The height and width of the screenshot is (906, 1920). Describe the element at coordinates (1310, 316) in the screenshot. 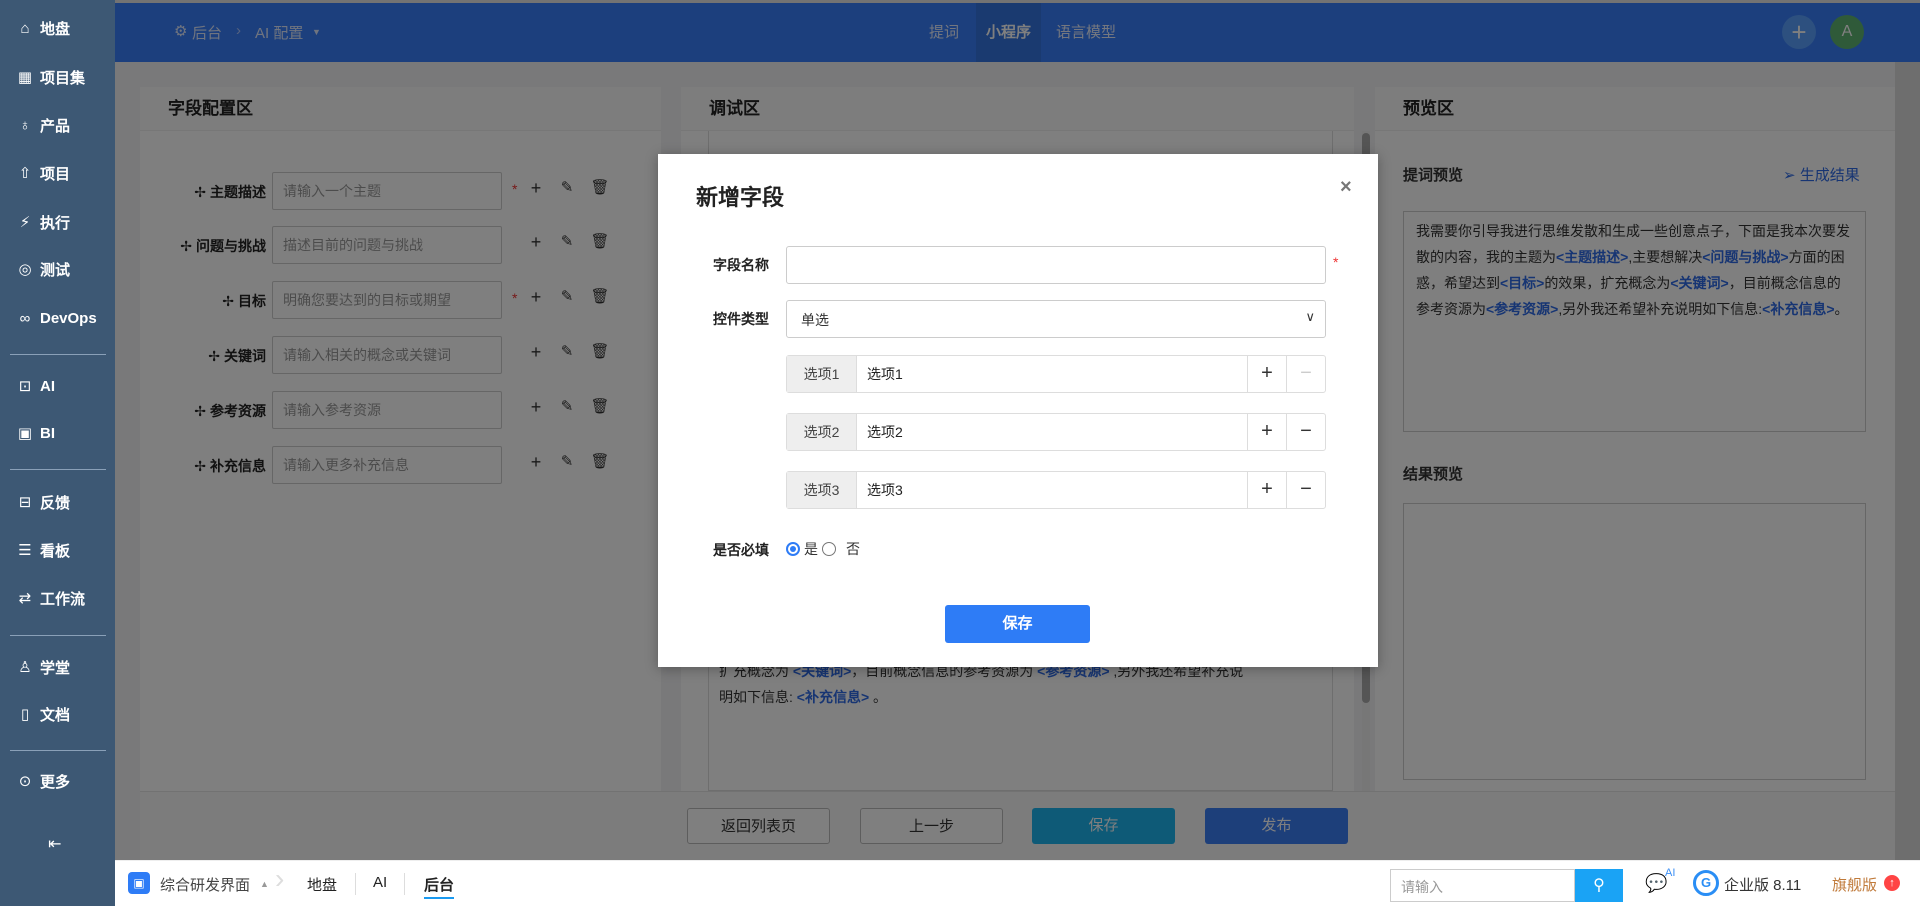

I see `chevron-down-icon: ∨` at that location.